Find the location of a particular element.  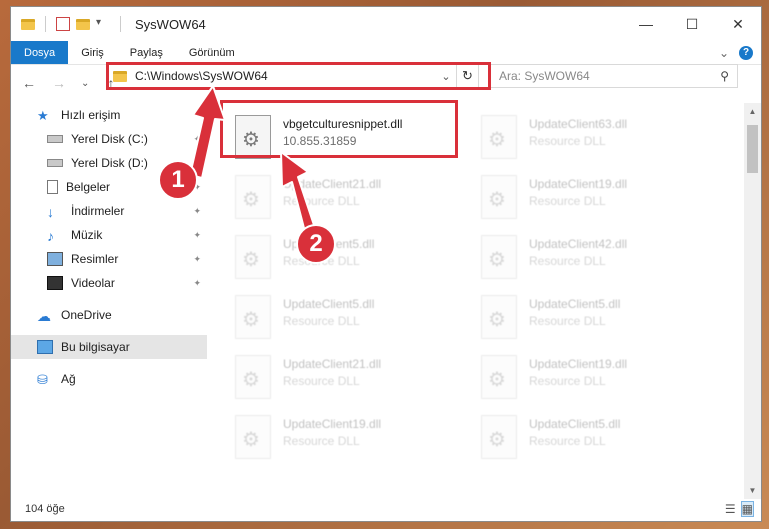

file-item: UpdateClient42.dll Resource DLL is located at coordinates (601, 257).